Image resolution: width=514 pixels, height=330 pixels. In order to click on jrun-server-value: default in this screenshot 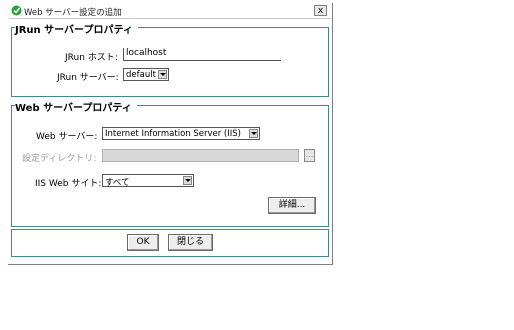, I will do `click(141, 75)`.